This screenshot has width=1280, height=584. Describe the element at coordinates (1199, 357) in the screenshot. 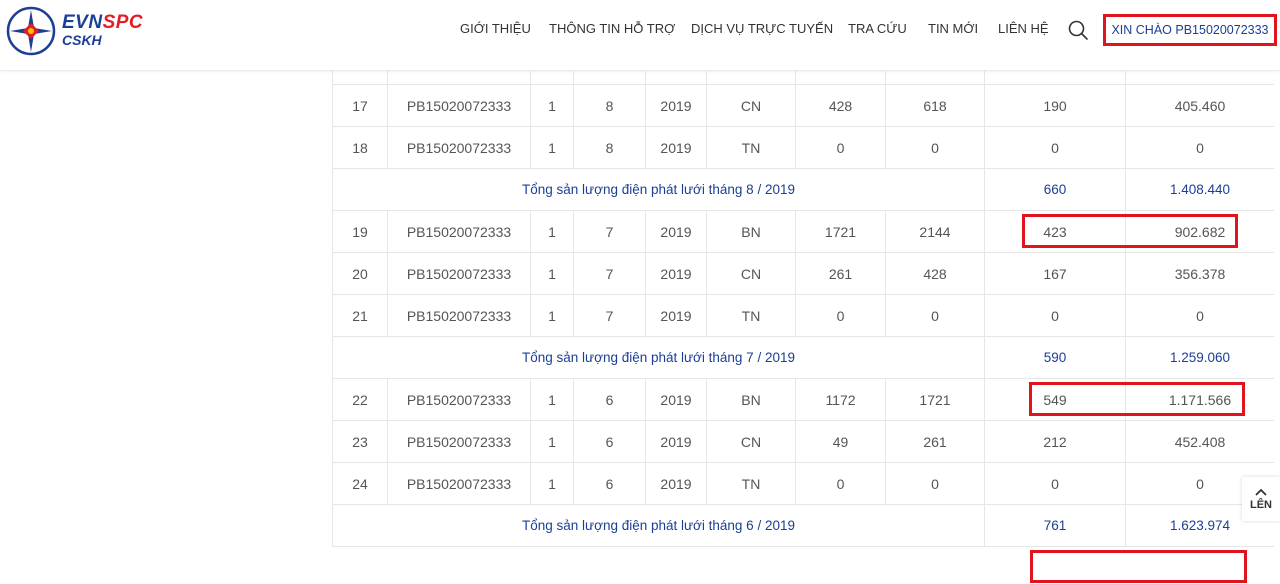

I see `monthly-total-amount: 1.259.060` at that location.